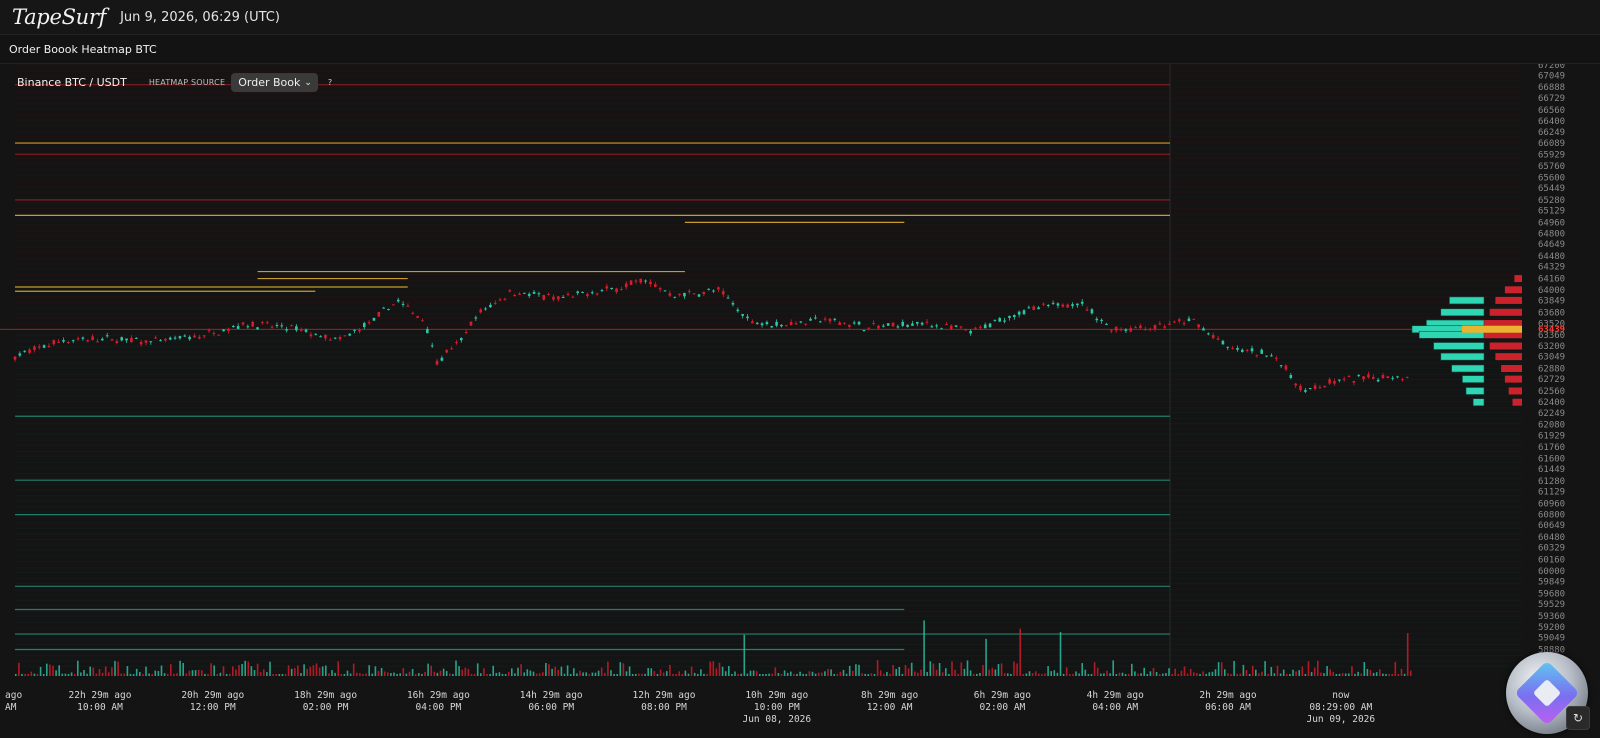  I want to click on y-tick-label: 64649, so click(1551, 245).